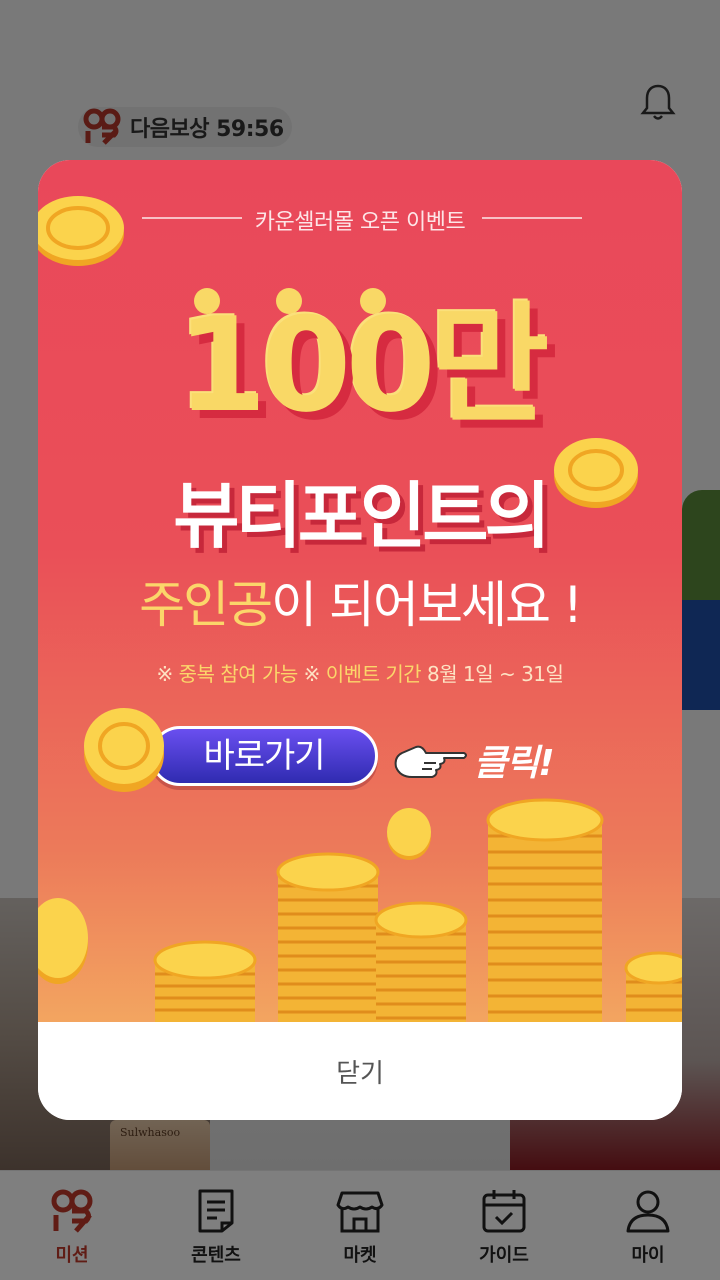 Image resolution: width=720 pixels, height=1280 pixels. What do you see at coordinates (363, 365) in the screenshot?
I see `headline-number: 100만` at bounding box center [363, 365].